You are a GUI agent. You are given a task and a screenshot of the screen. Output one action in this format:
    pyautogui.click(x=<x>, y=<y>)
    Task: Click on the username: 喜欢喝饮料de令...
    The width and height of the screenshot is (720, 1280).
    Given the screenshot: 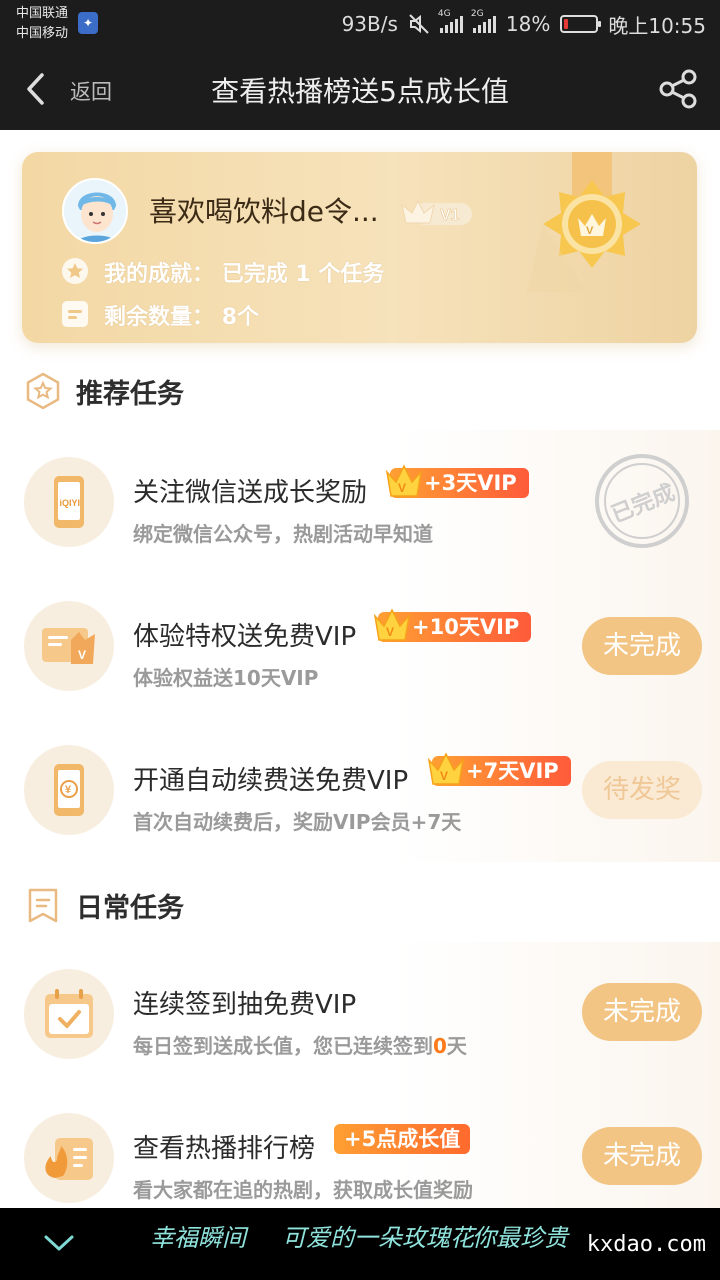 What is the action you would take?
    pyautogui.click(x=264, y=211)
    